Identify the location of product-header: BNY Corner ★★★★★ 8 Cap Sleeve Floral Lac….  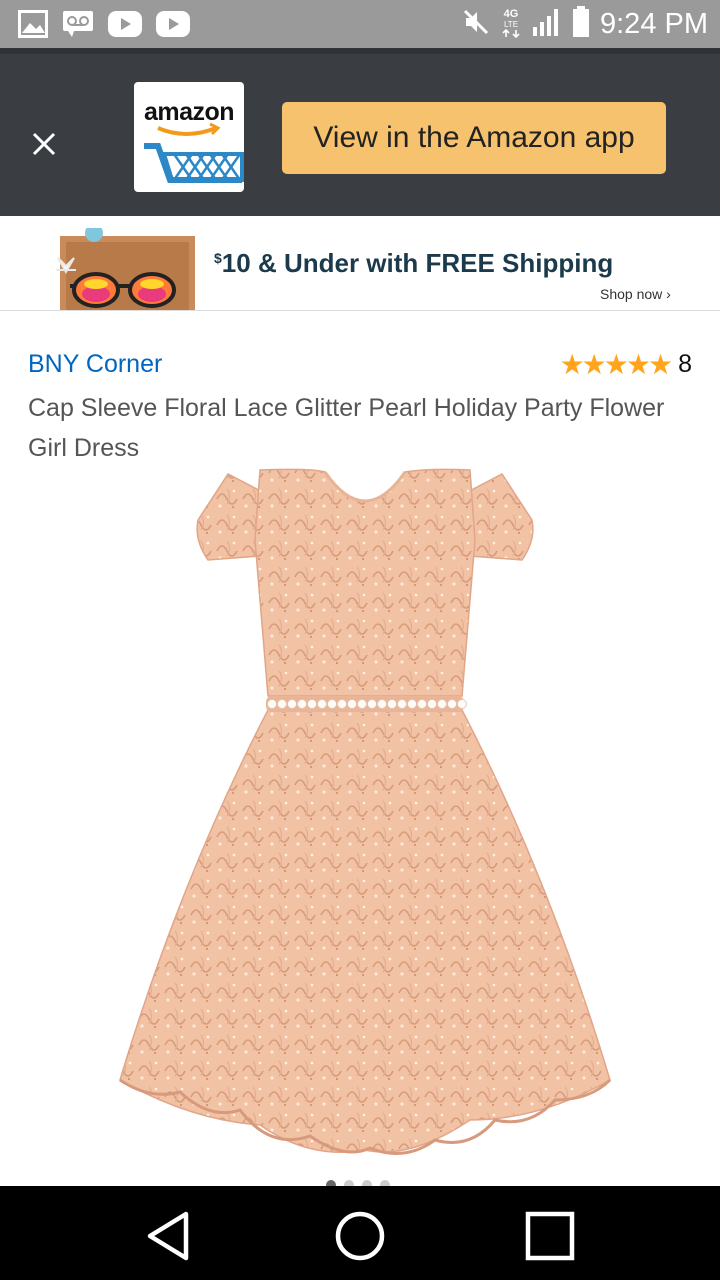
(360, 390).